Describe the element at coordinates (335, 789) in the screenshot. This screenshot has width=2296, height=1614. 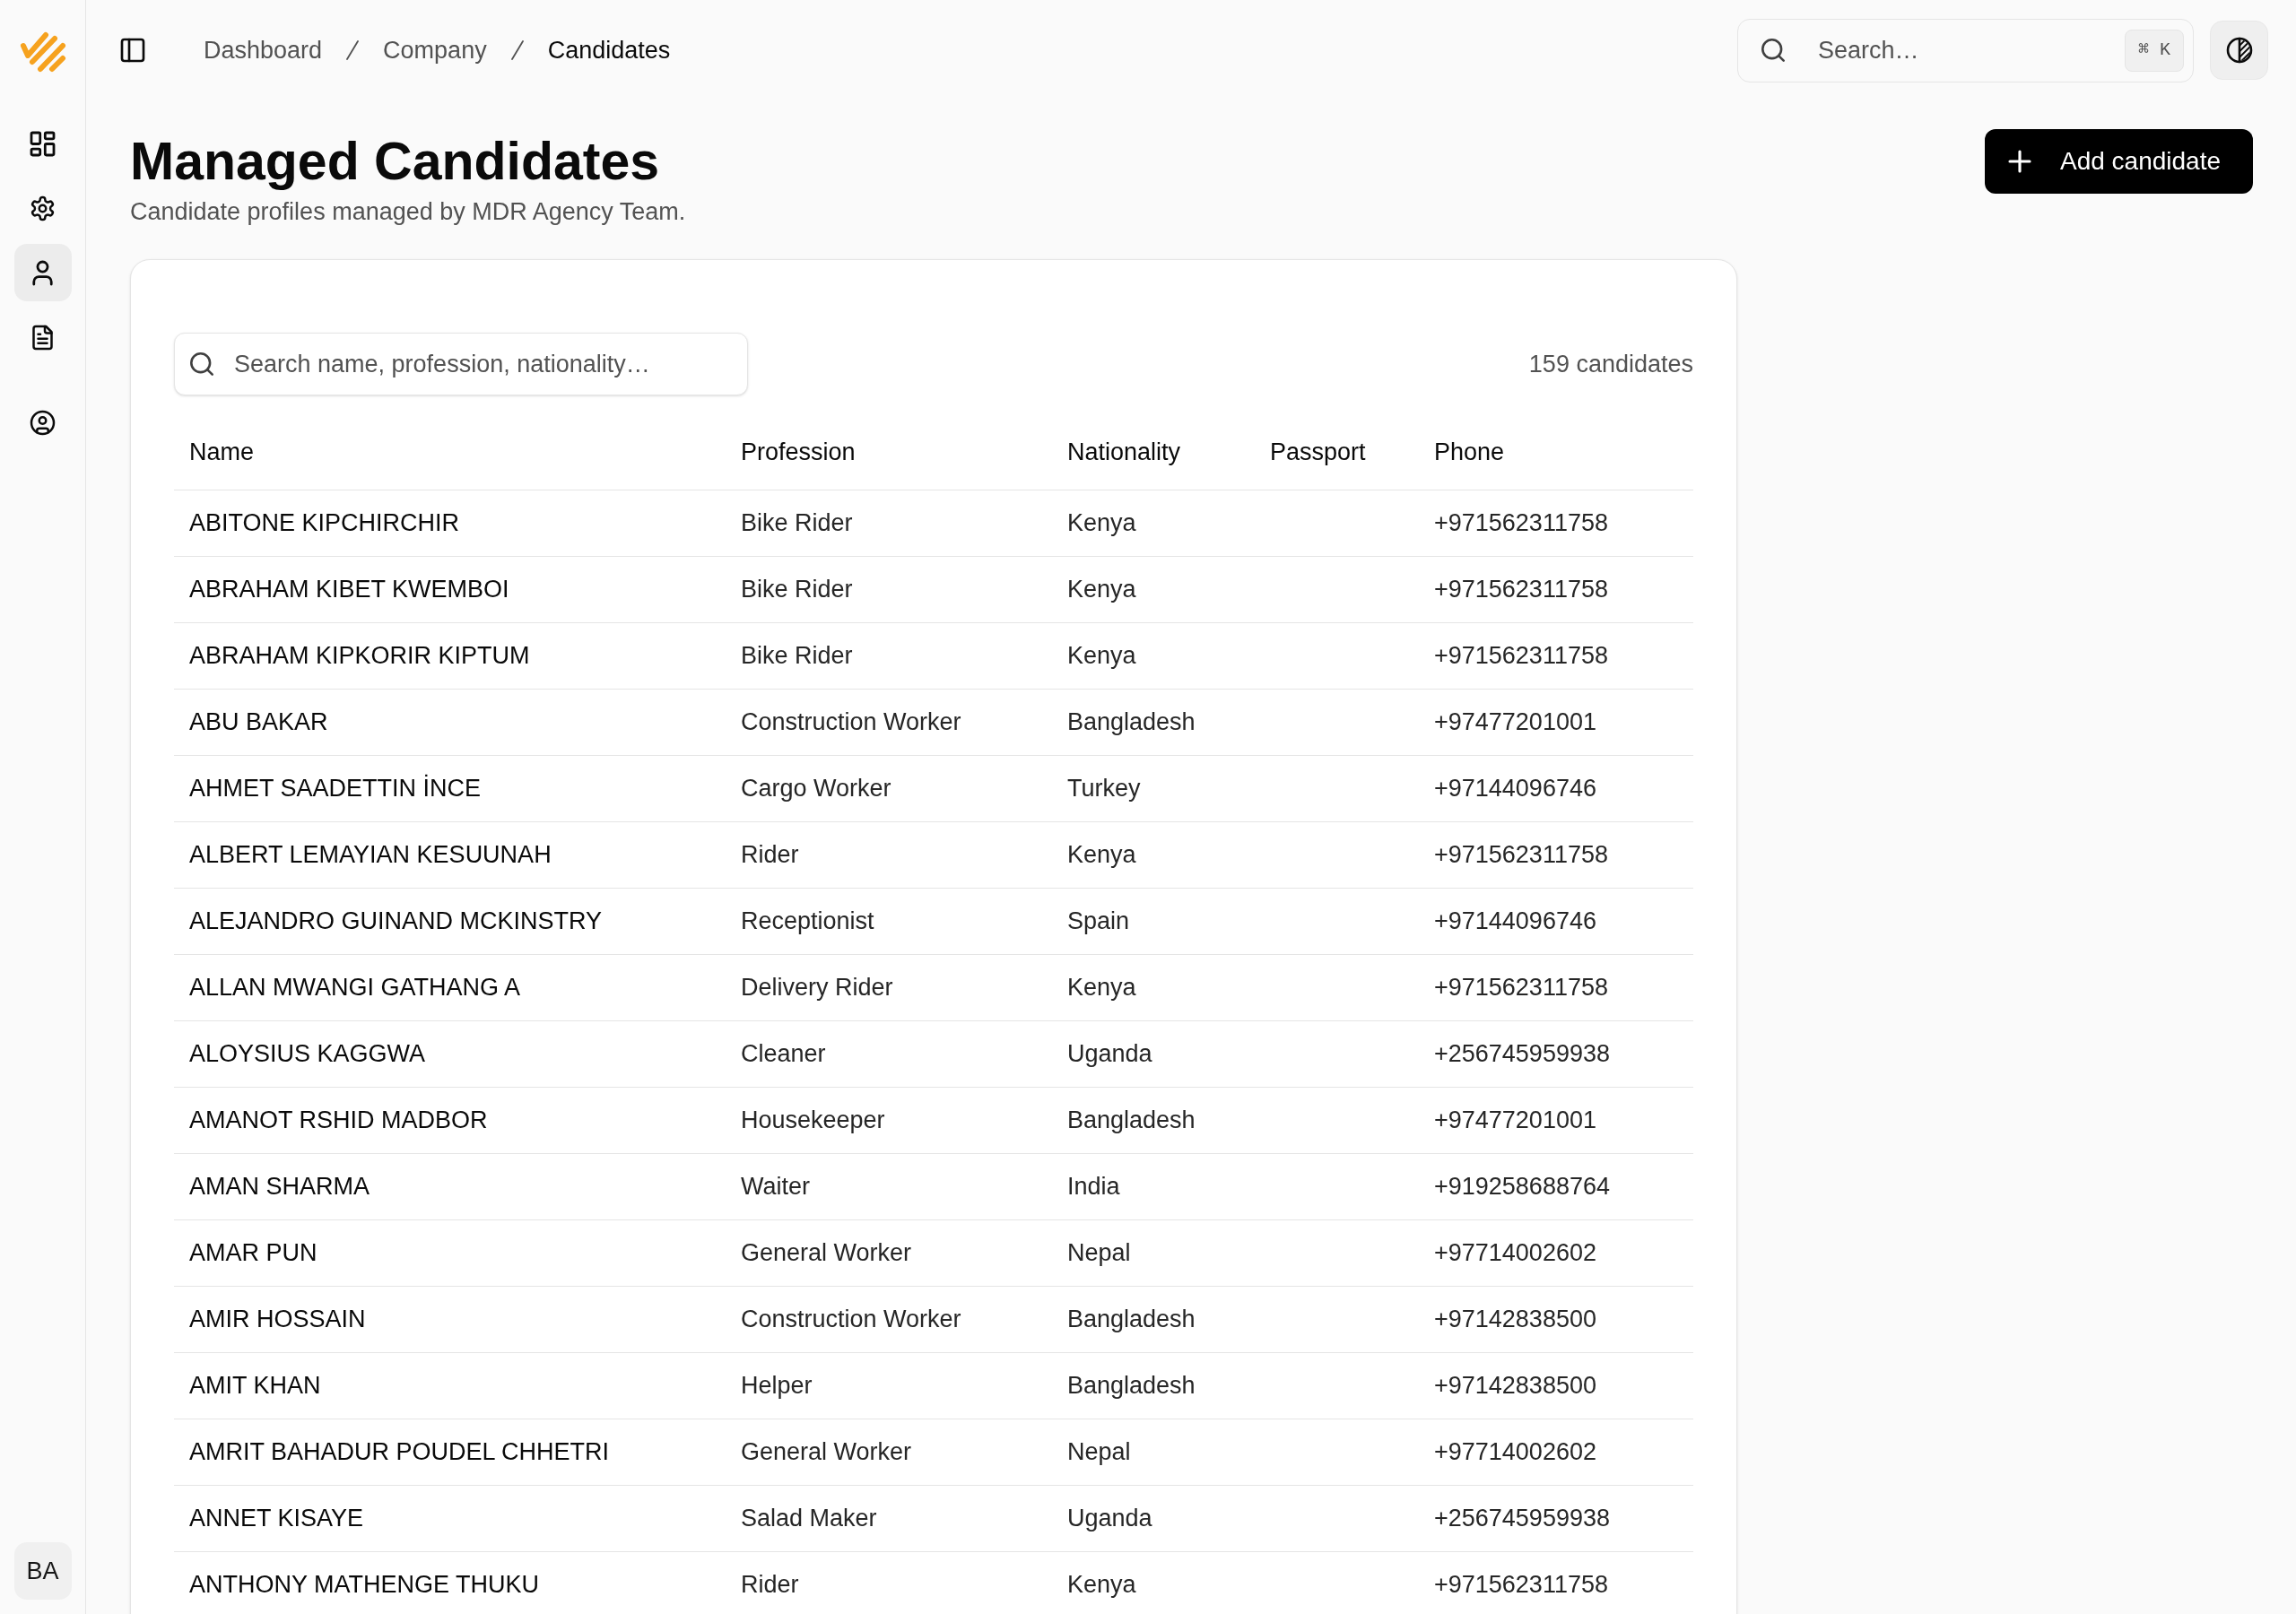
I see `table-cell: AHMET SAADETTIN İNCE` at that location.